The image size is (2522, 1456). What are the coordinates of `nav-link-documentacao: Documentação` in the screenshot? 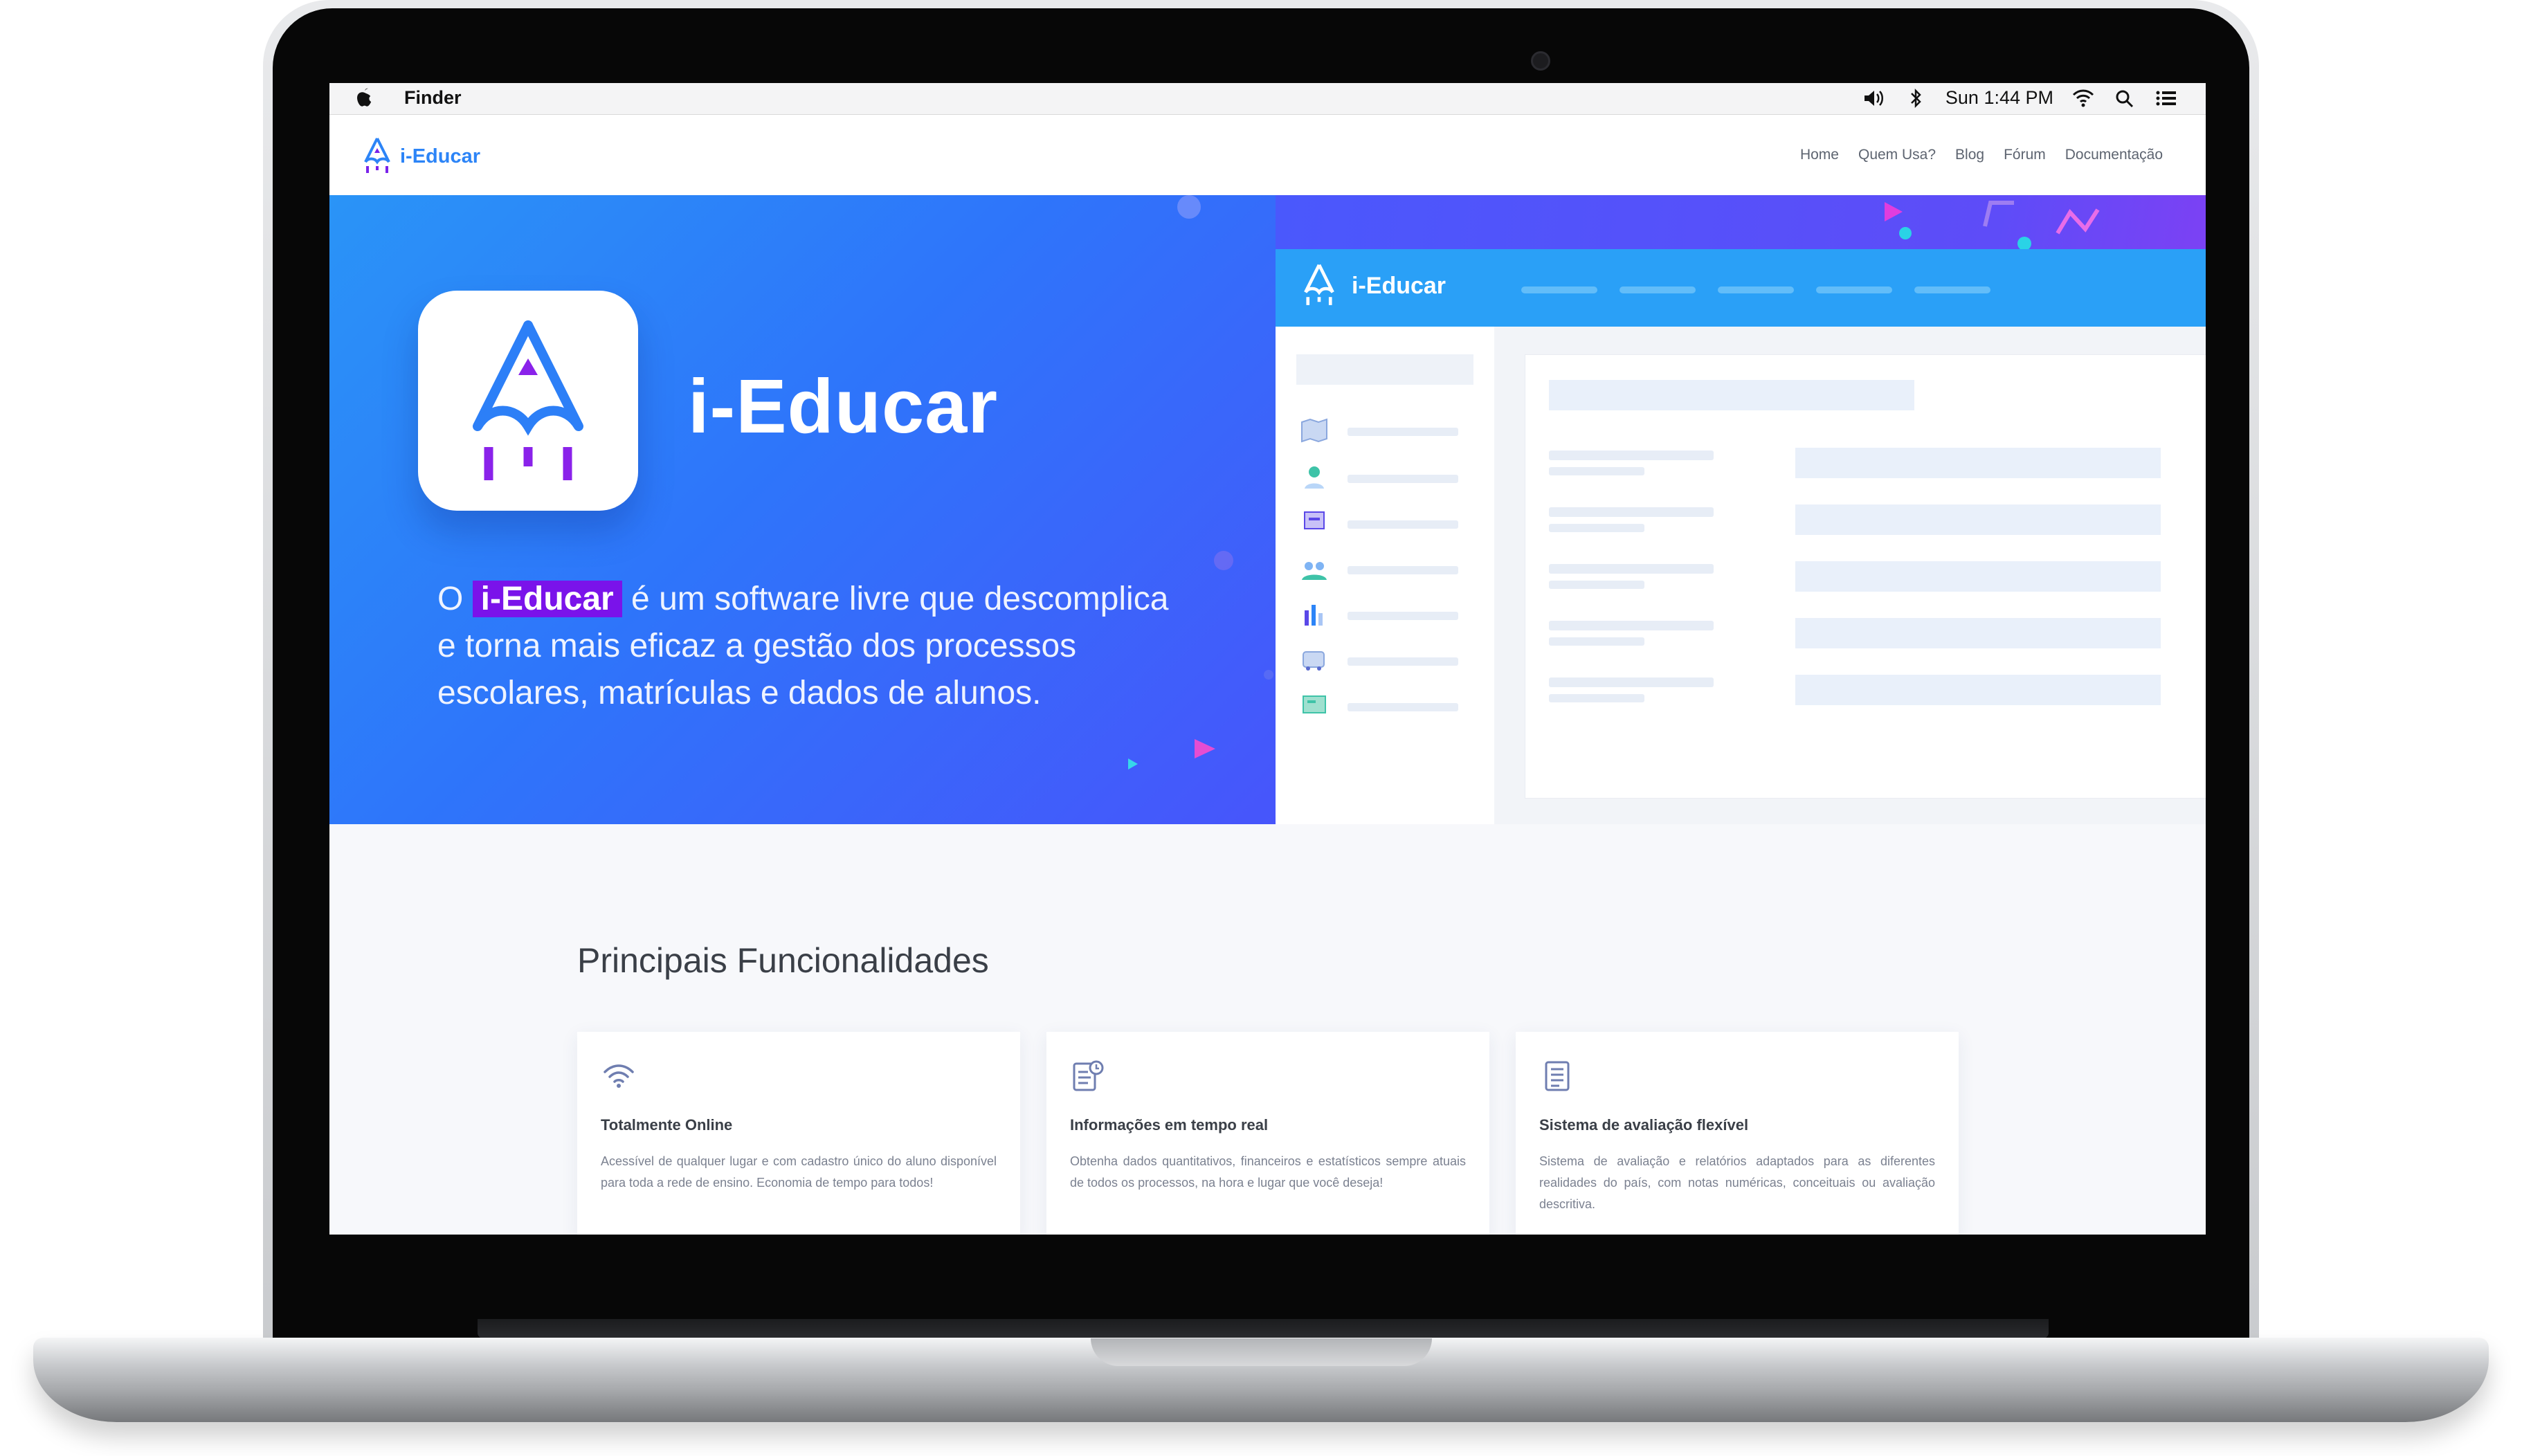 It's located at (2114, 155).